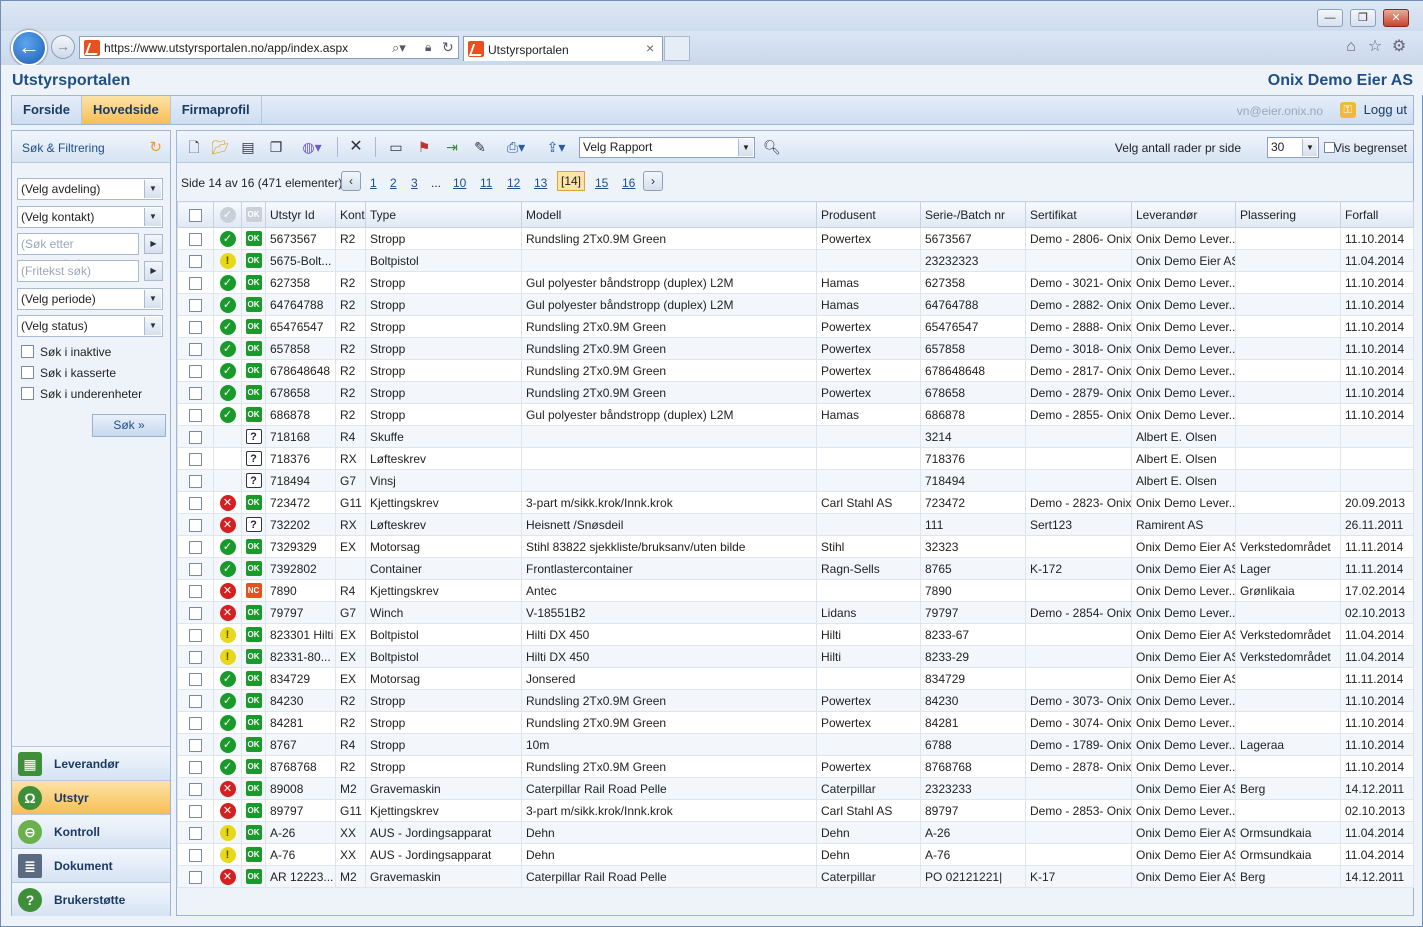 Image resolution: width=1423 pixels, height=927 pixels. Describe the element at coordinates (1183, 214) in the screenshot. I see `column-header: Leverandør` at that location.